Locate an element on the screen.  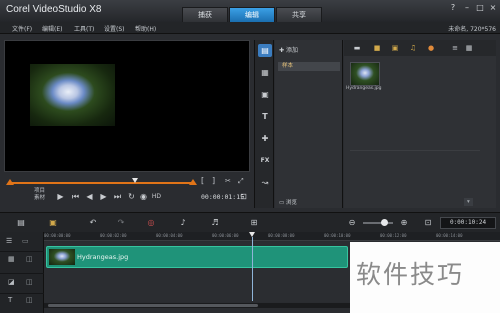
play-mode-labels: 项目 素材 is located at coordinates (39, 195).